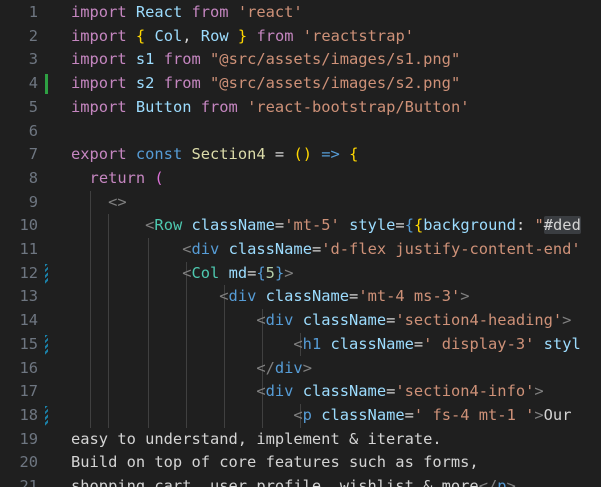  I want to click on code-token: React, so click(163, 12).